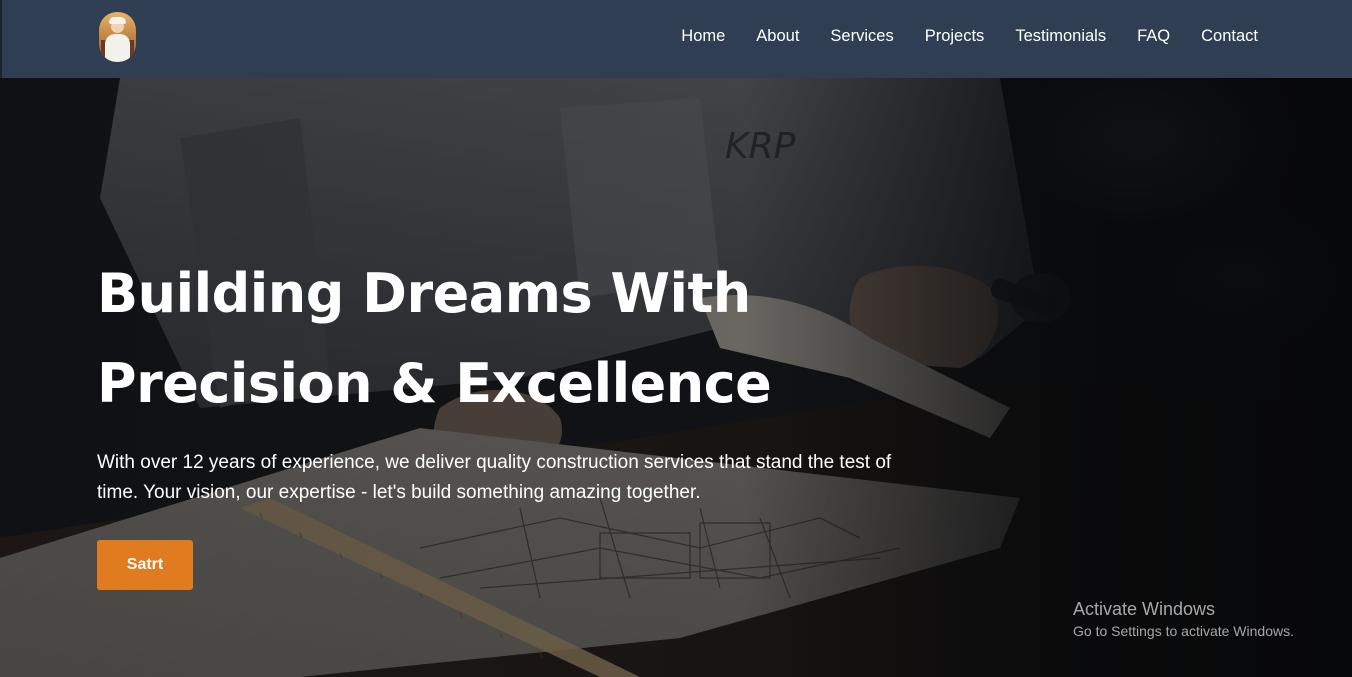 The height and width of the screenshot is (677, 1352). I want to click on nav-link-faq: FAQ, so click(1153, 36).